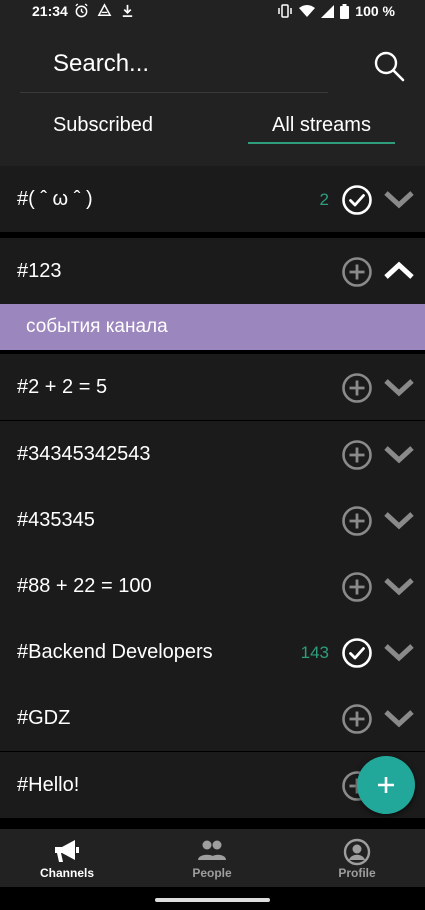 The height and width of the screenshot is (910, 425). Describe the element at coordinates (212, 520) in the screenshot. I see `stream-row: #435345` at that location.